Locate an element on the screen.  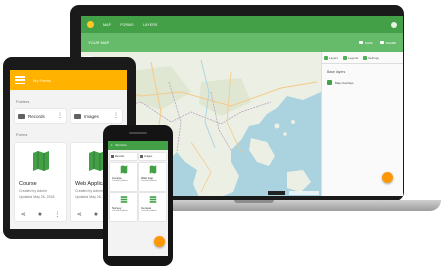
save-icon is located at coordinates (360, 42).